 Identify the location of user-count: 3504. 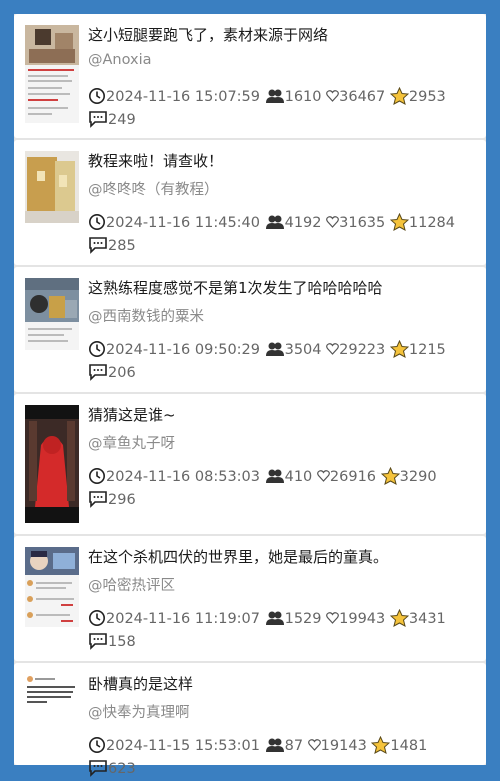
(303, 350).